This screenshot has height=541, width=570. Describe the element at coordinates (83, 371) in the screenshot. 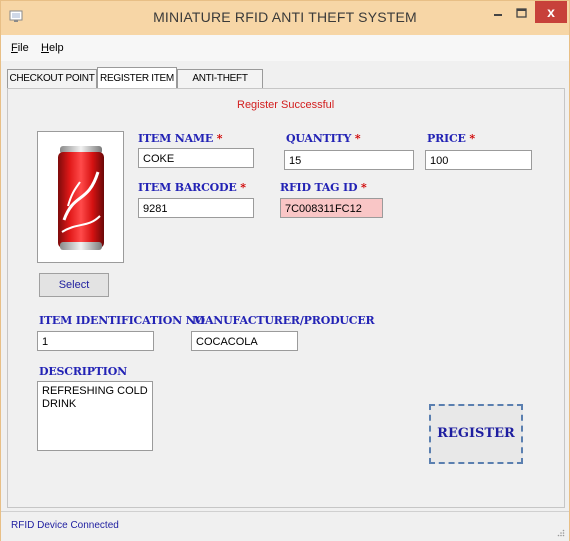

I see `description-label: DESCRIPTION` at that location.